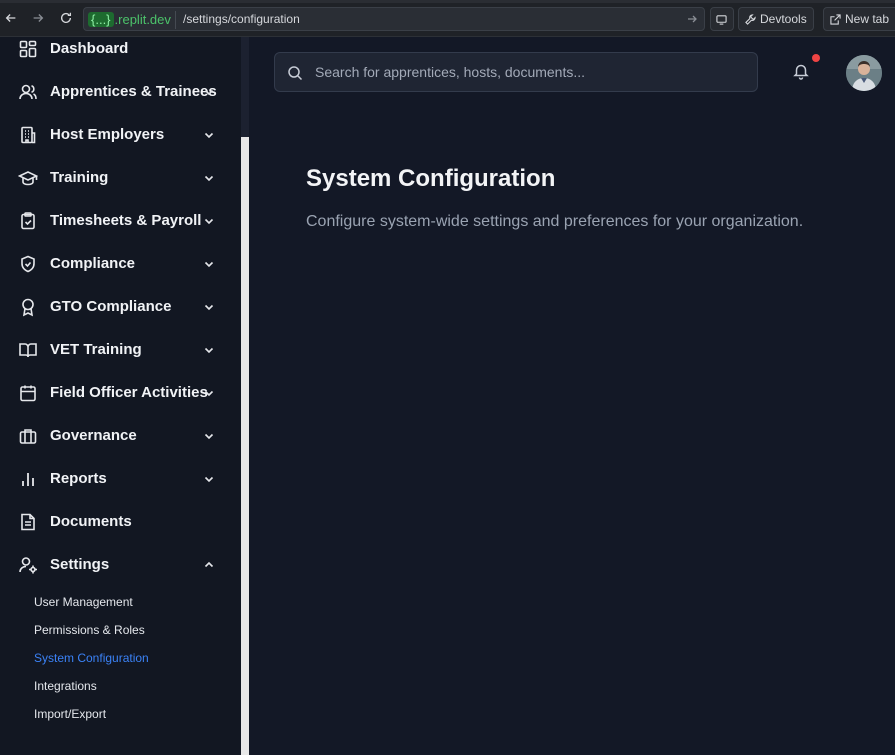 Image resolution: width=895 pixels, height=755 pixels. Describe the element at coordinates (91, 521) in the screenshot. I see `sidebar-item-label: Documents` at that location.